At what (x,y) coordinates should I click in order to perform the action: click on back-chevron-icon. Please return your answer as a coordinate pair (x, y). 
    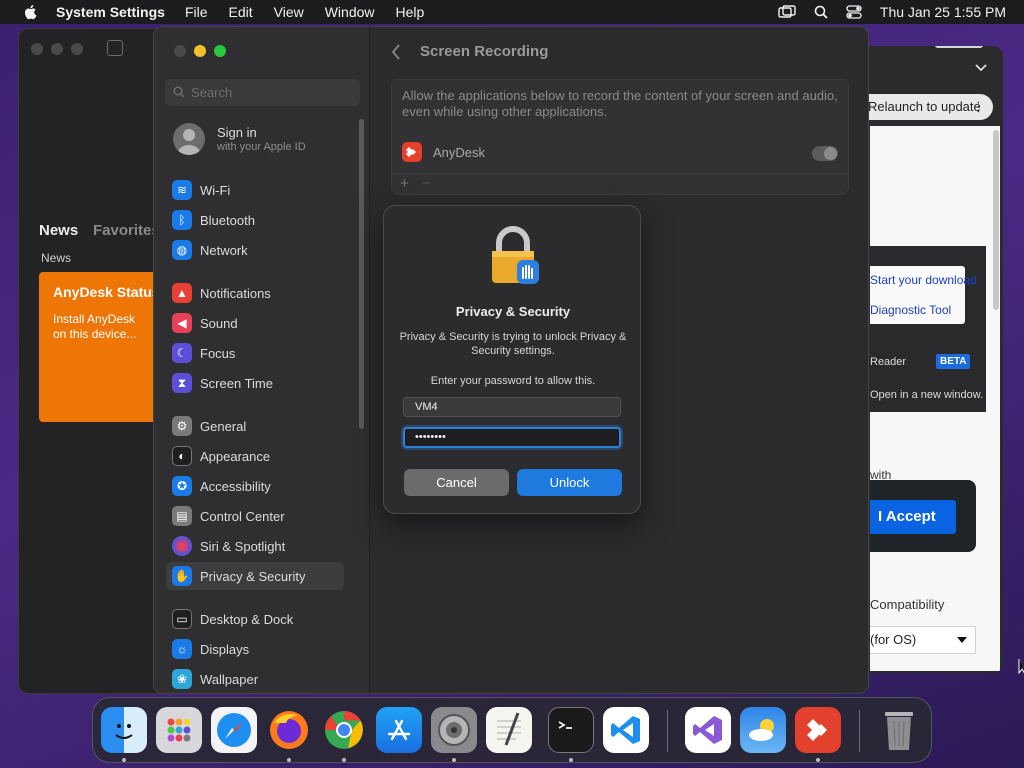
    Looking at the image, I should click on (396, 52).